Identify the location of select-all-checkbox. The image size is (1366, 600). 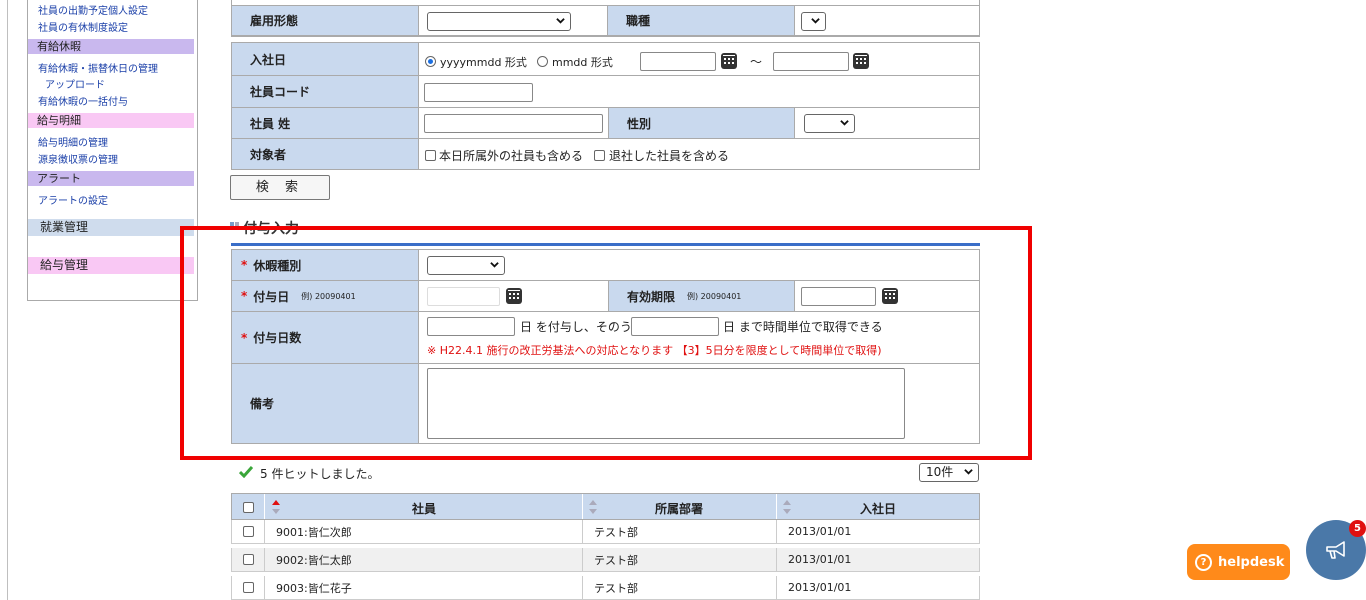
(248, 507).